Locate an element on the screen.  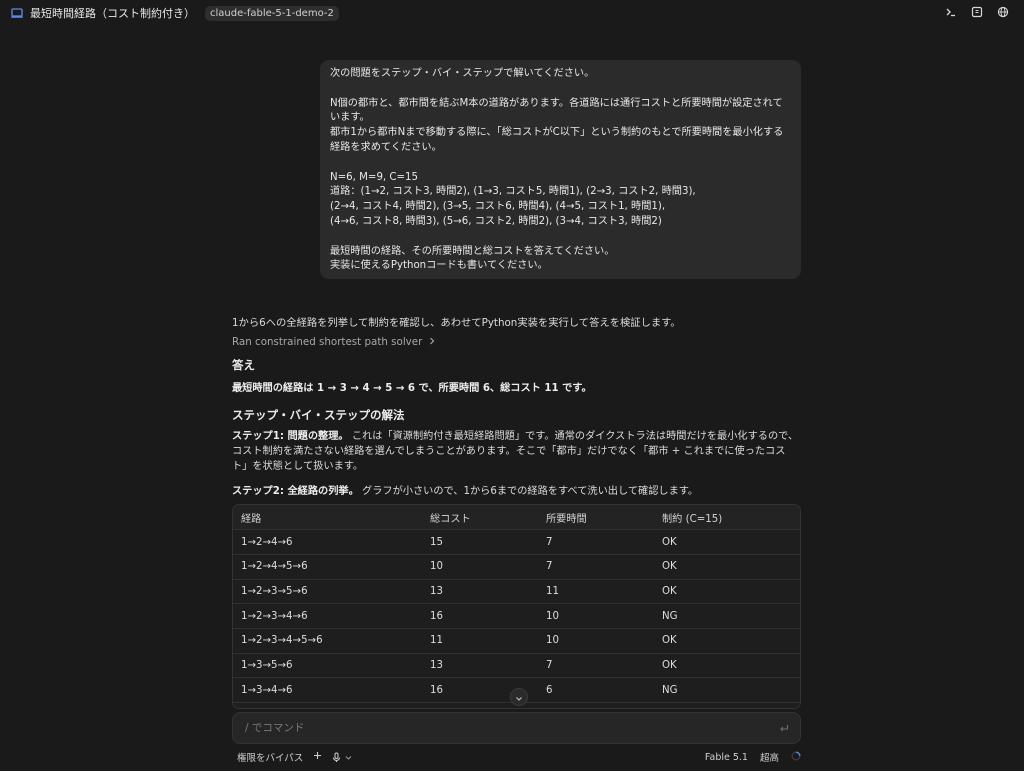
step2-text: グラフが小さいので、1から6までの経路をすべて洗い出して確認します。 is located at coordinates (528, 491).